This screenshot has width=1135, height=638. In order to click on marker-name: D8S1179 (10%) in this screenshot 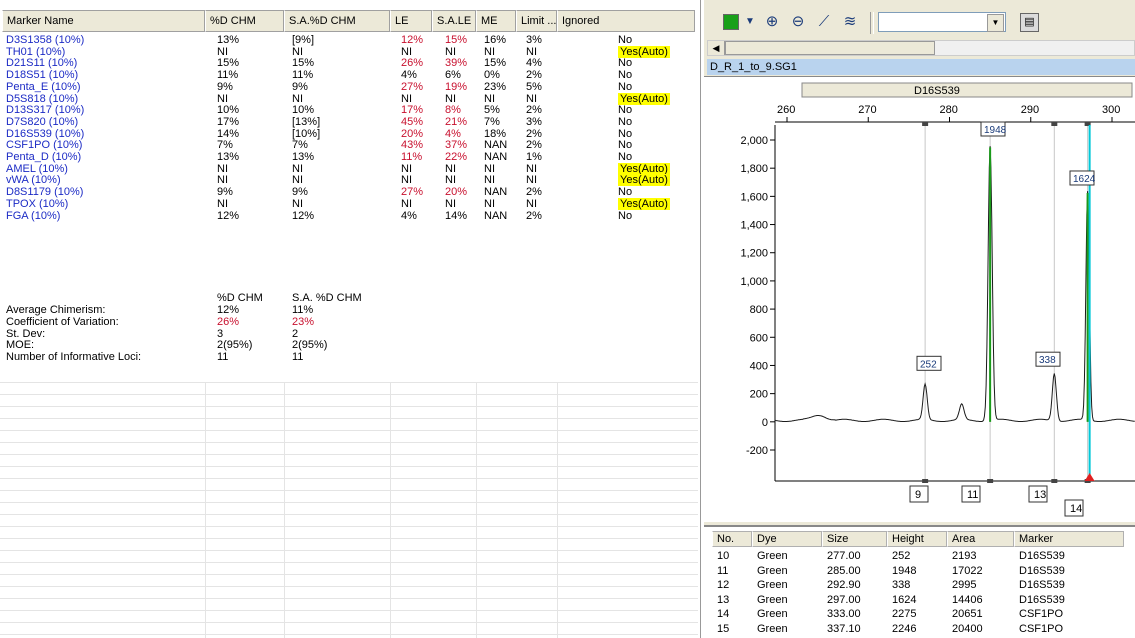, I will do `click(45, 192)`.